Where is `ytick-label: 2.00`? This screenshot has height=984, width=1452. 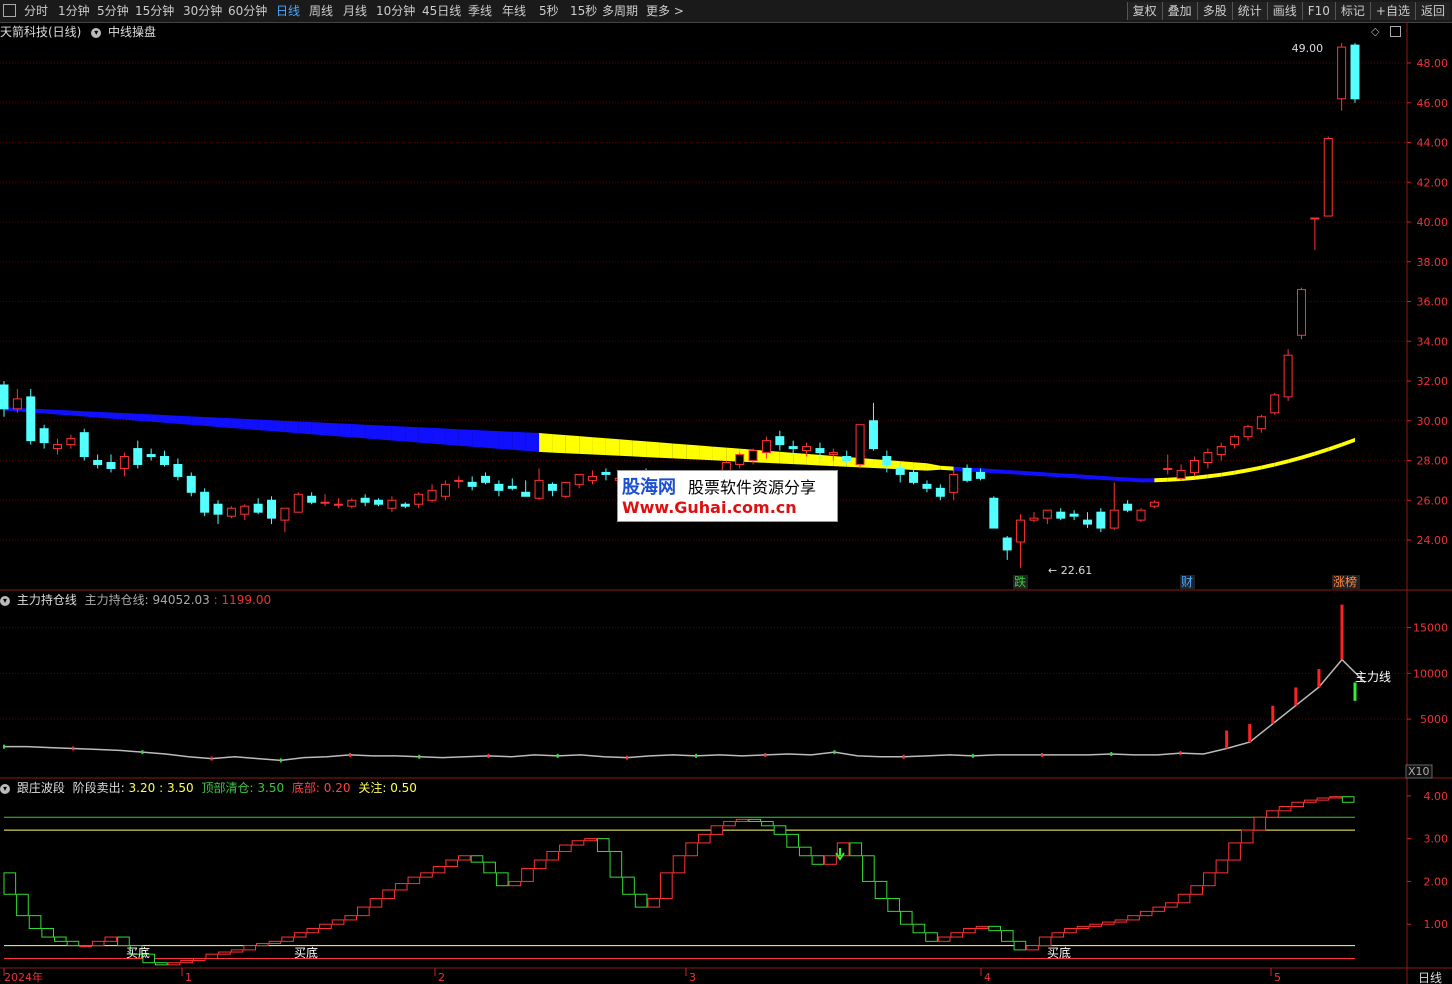
ytick-label: 2.00 is located at coordinates (1436, 881).